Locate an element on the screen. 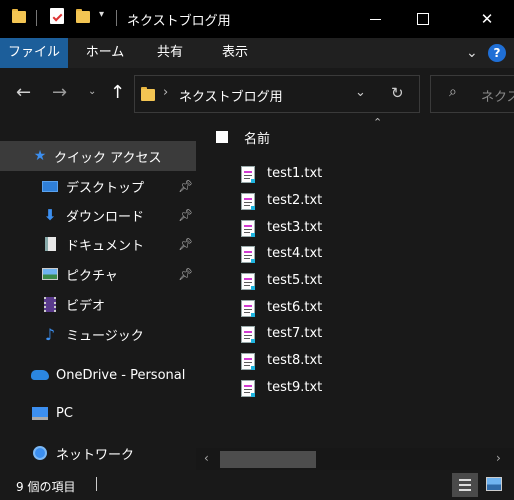 Image resolution: width=514 pixels, height=500 pixels. sidebar-item-label: クイック アクセス is located at coordinates (108, 158).